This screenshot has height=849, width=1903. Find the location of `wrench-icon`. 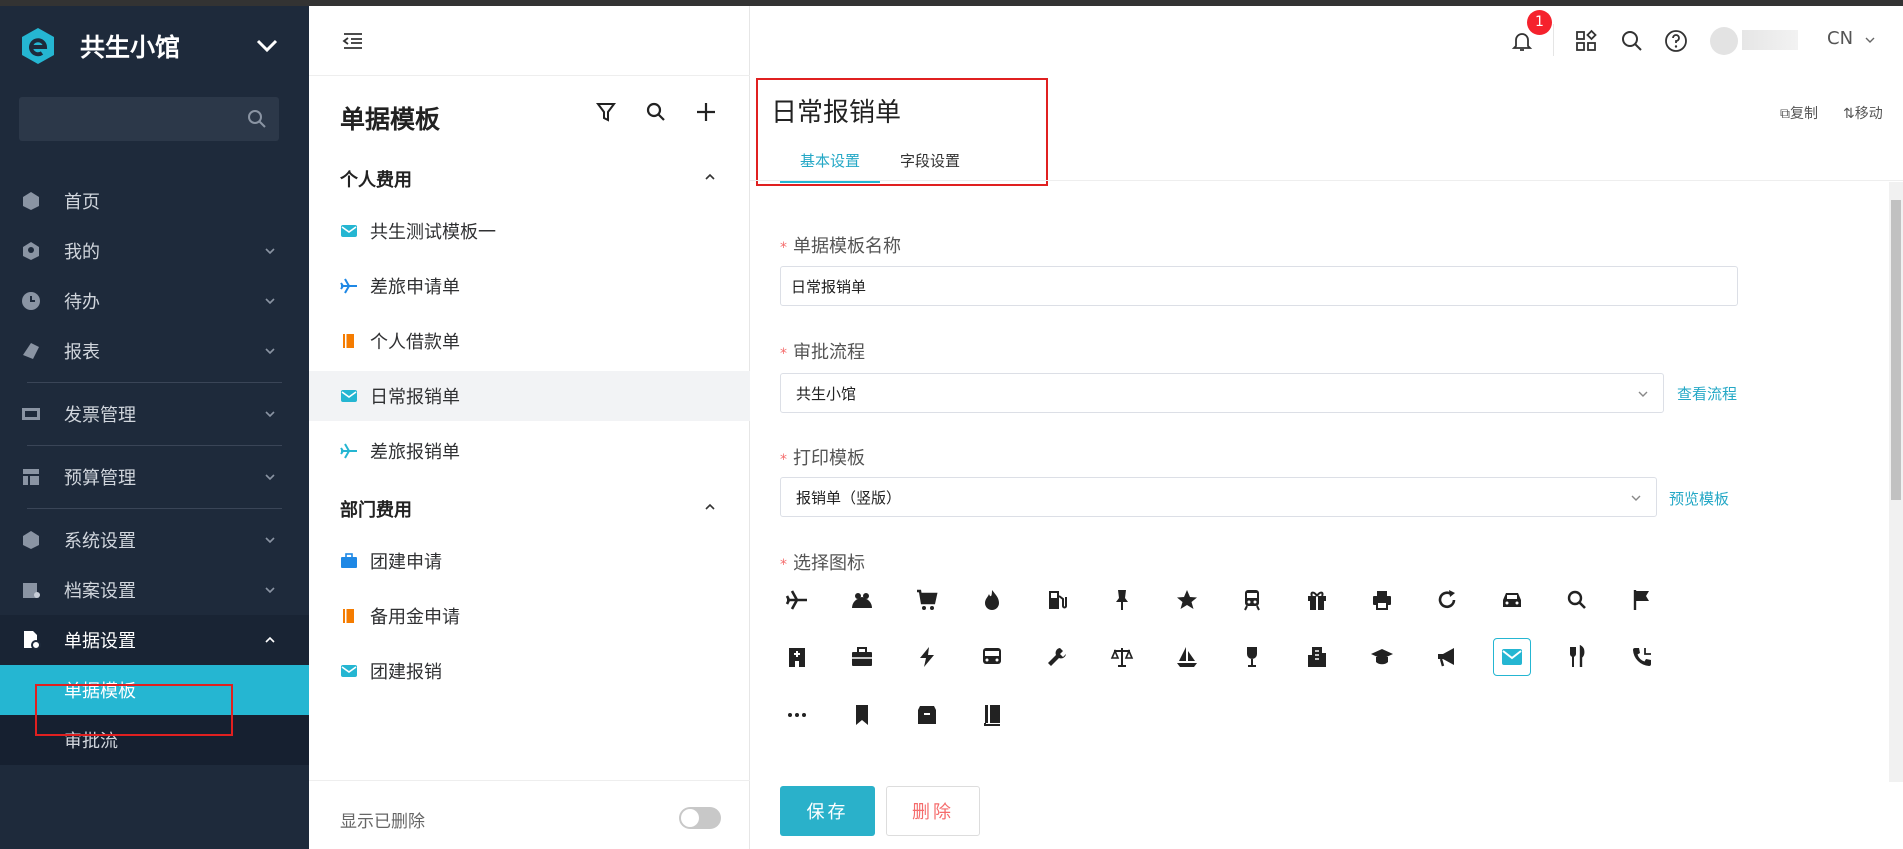

wrench-icon is located at coordinates (1057, 657).